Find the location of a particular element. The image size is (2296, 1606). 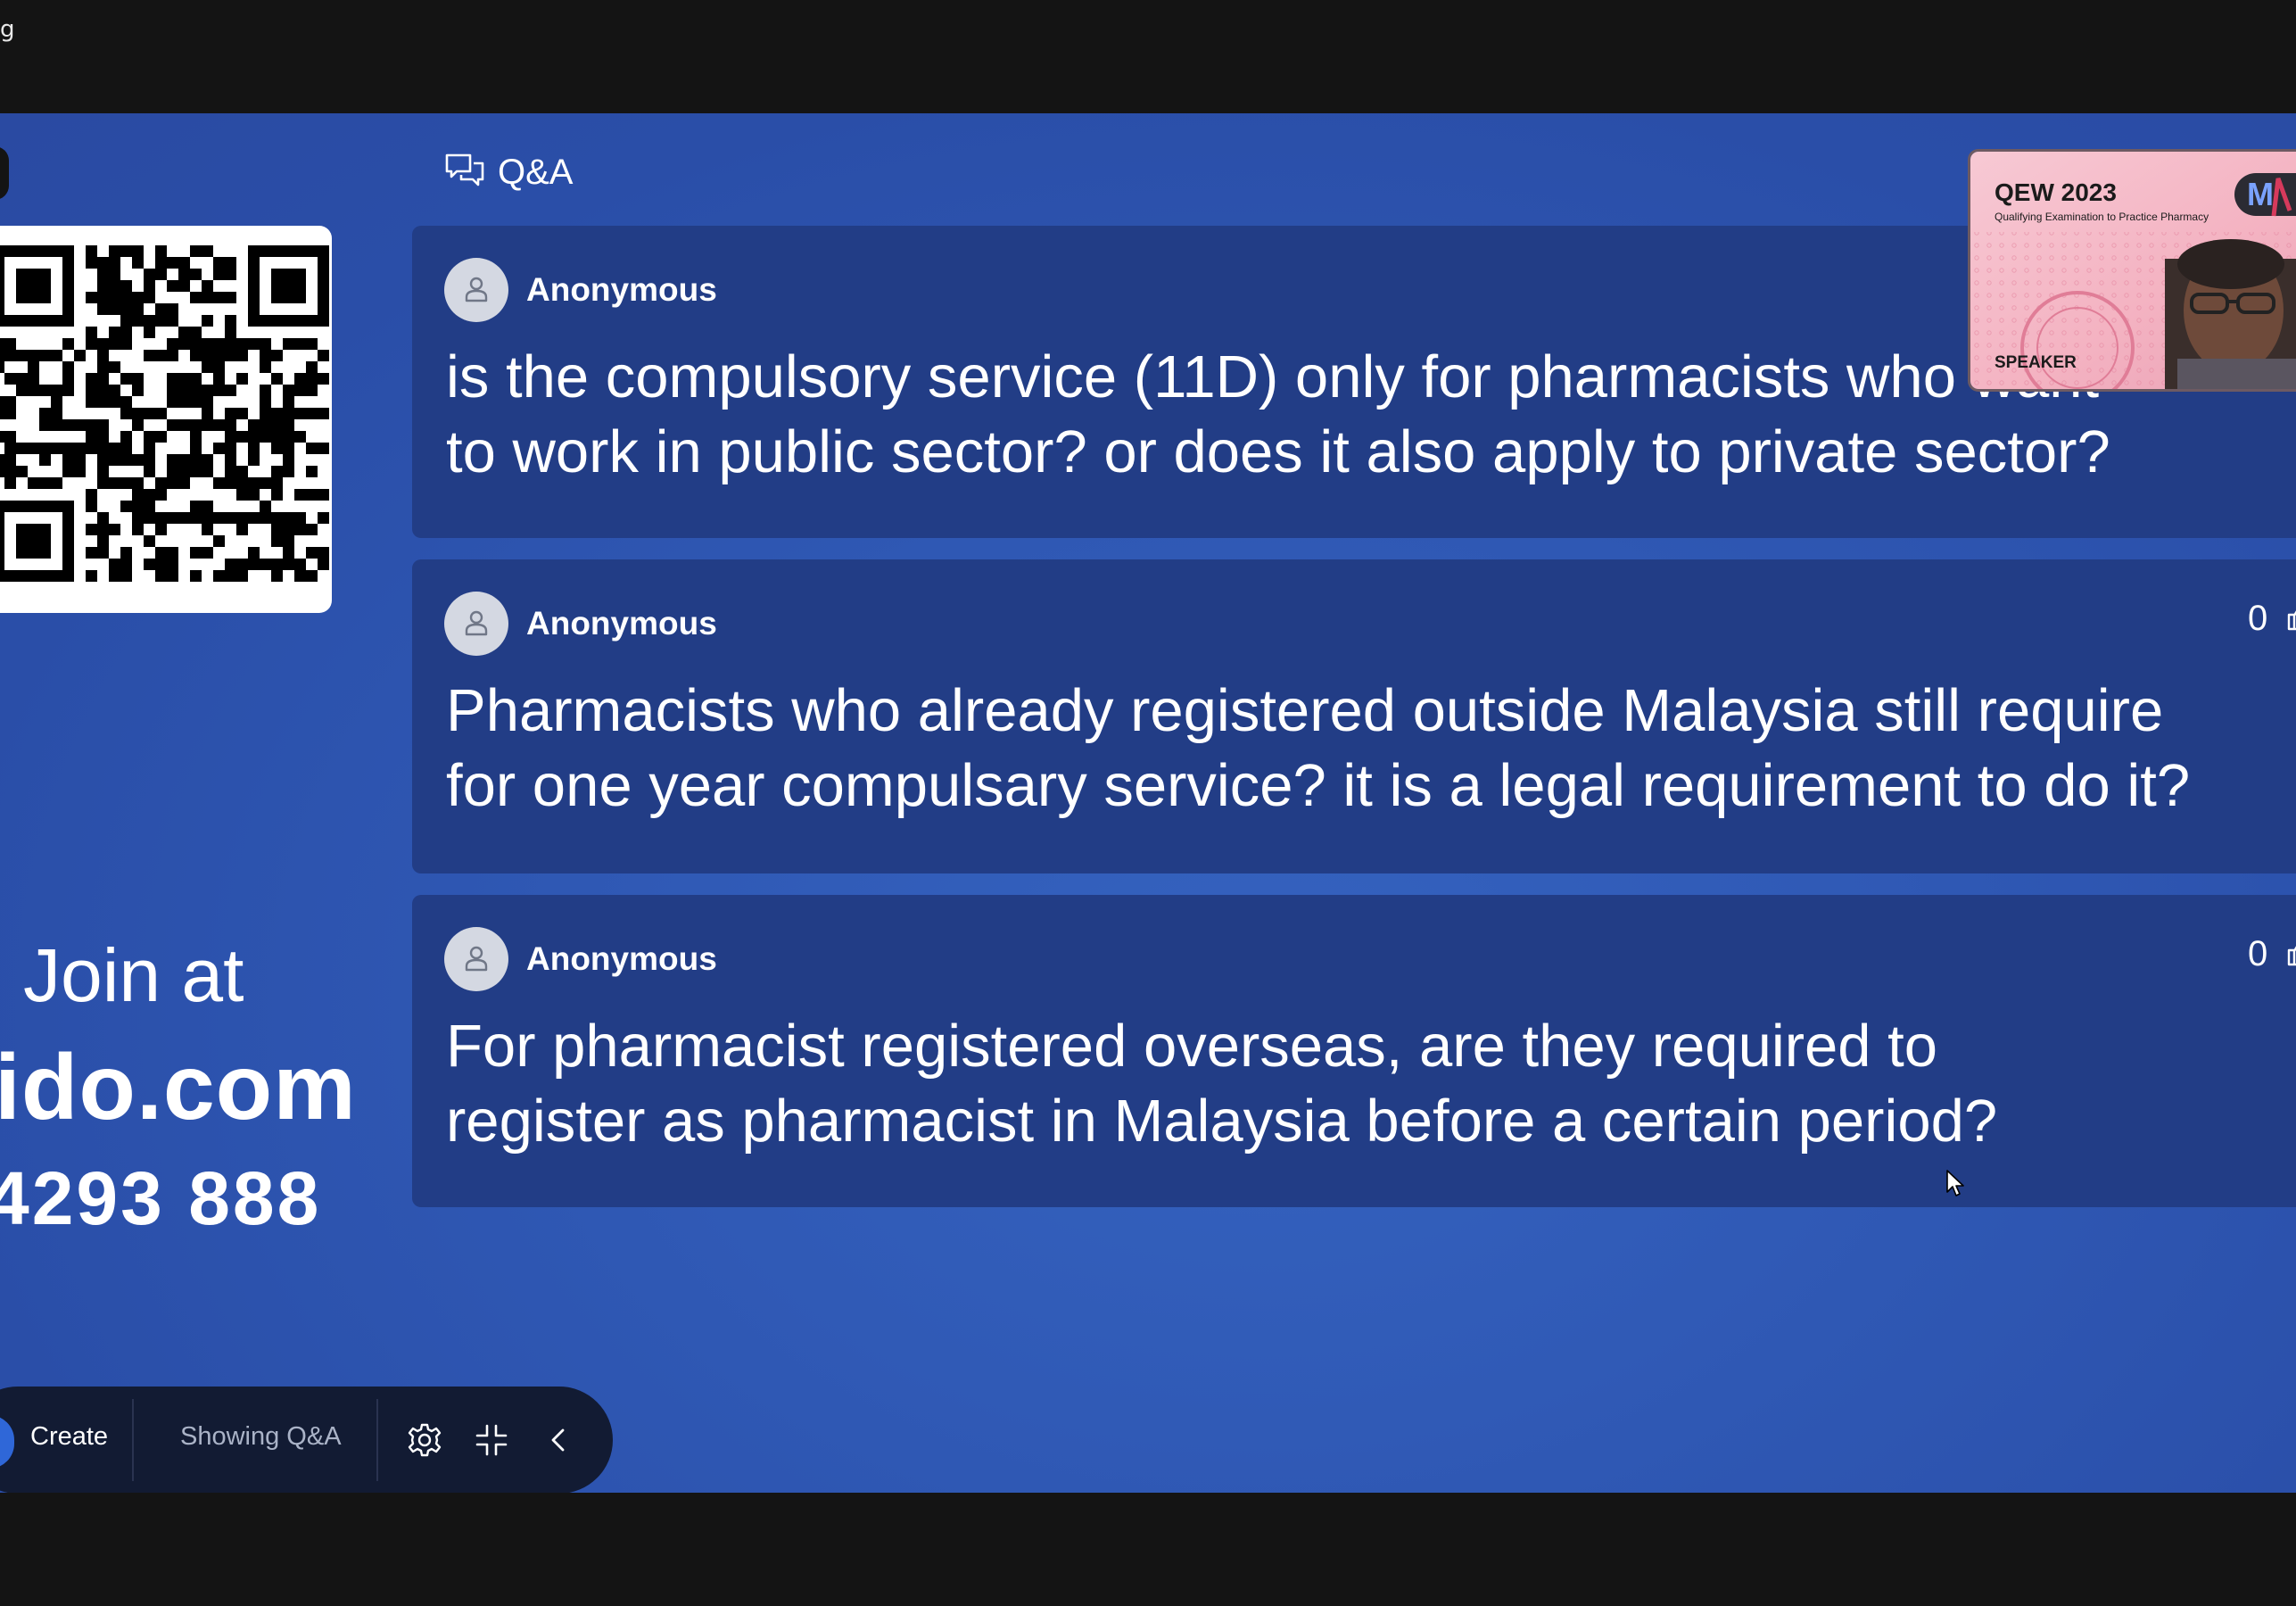

video-badge: M is located at coordinates (2260, 194).